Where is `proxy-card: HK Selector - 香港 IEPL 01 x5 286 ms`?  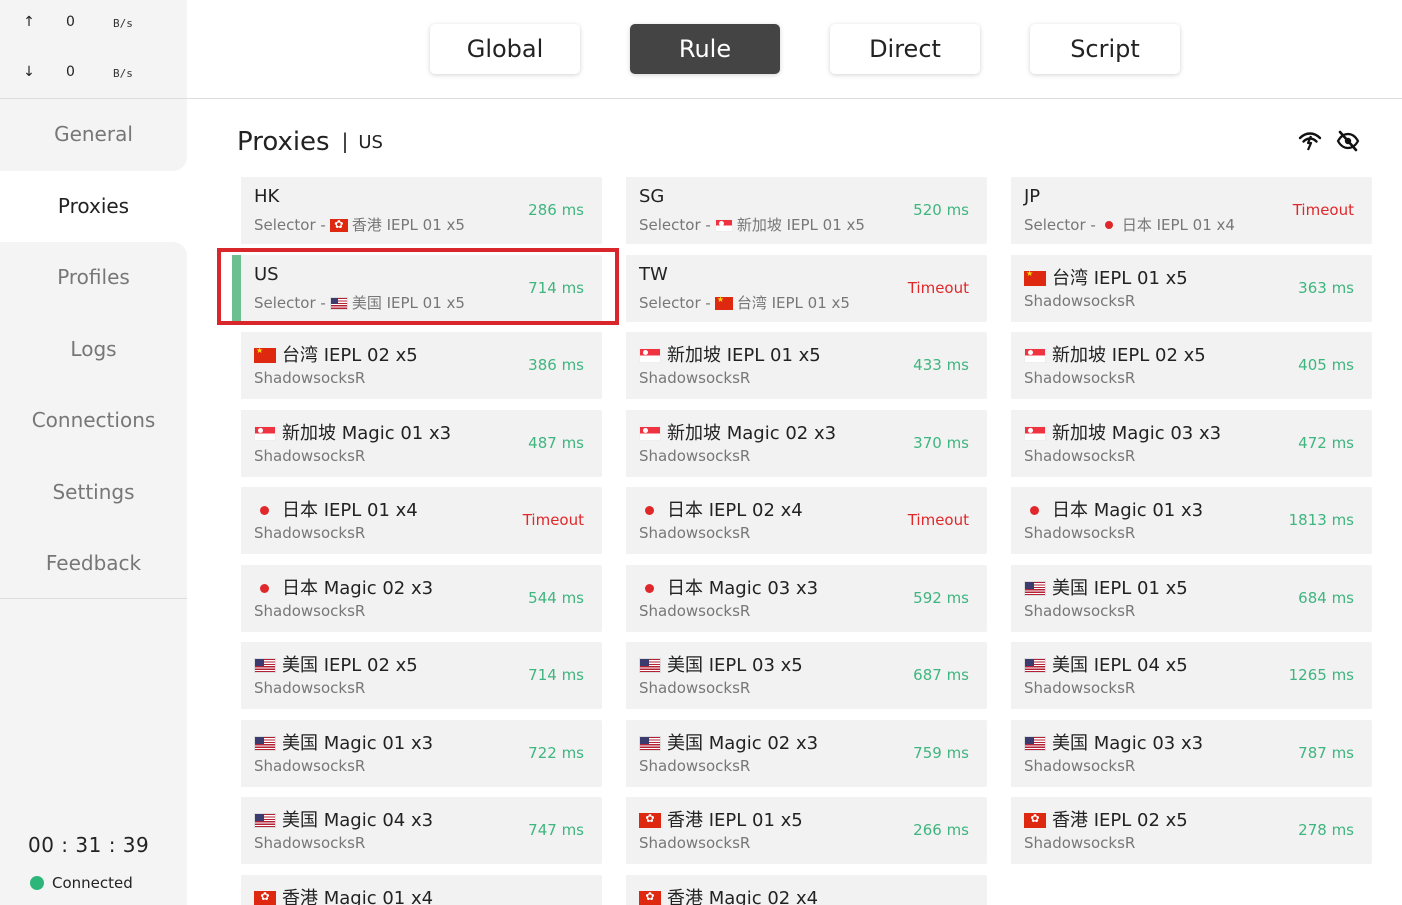 proxy-card: HK Selector - 香港 IEPL 01 x5 286 ms is located at coordinates (417, 210).